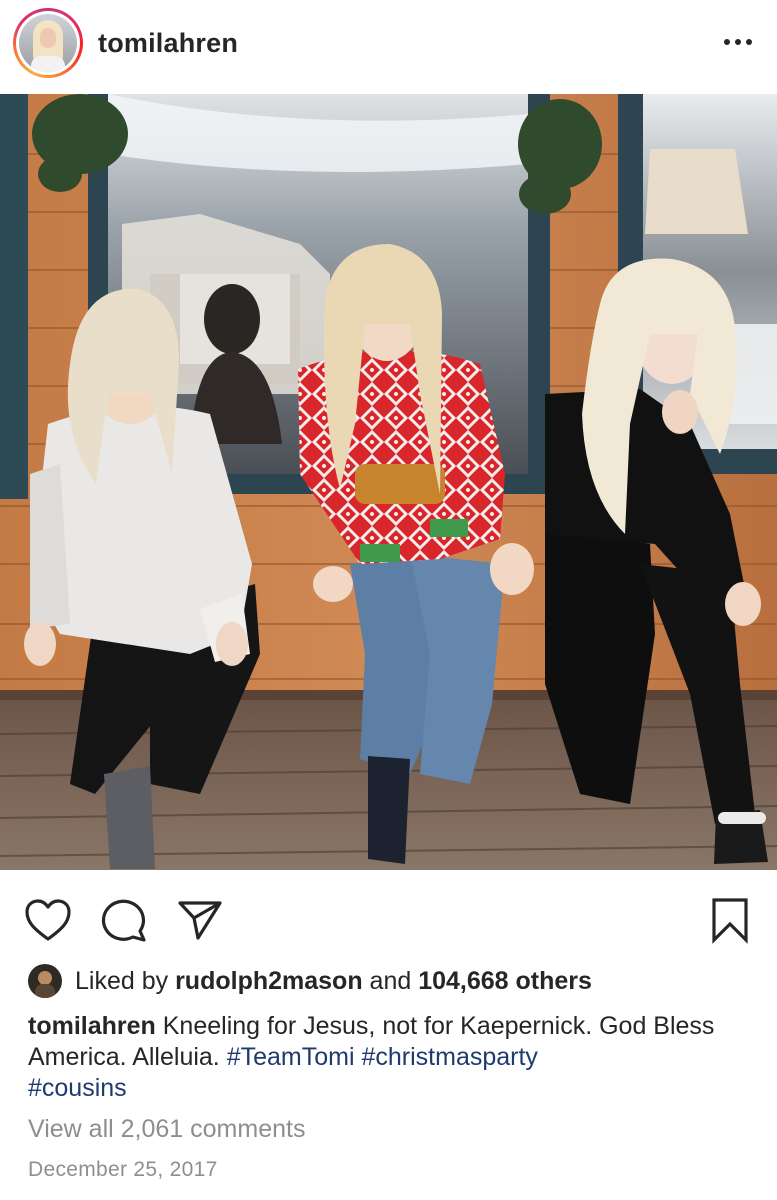  Describe the element at coordinates (505, 981) in the screenshot. I see `likes-count: 104,668 others` at that location.